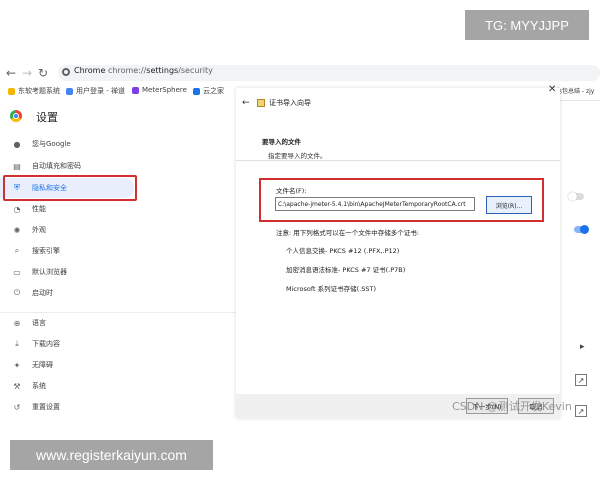 The height and width of the screenshot is (480, 600). Describe the element at coordinates (208, 91) in the screenshot. I see `bookmark-item: 云之家` at that location.